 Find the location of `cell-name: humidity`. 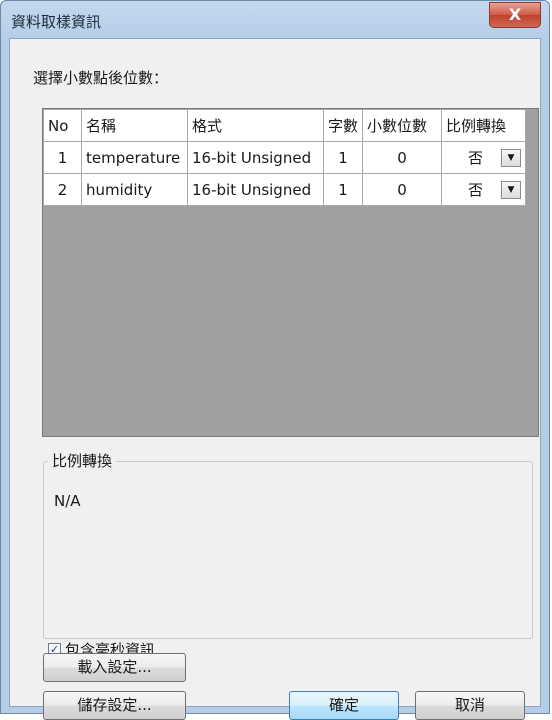

cell-name: humidity is located at coordinates (134, 189).